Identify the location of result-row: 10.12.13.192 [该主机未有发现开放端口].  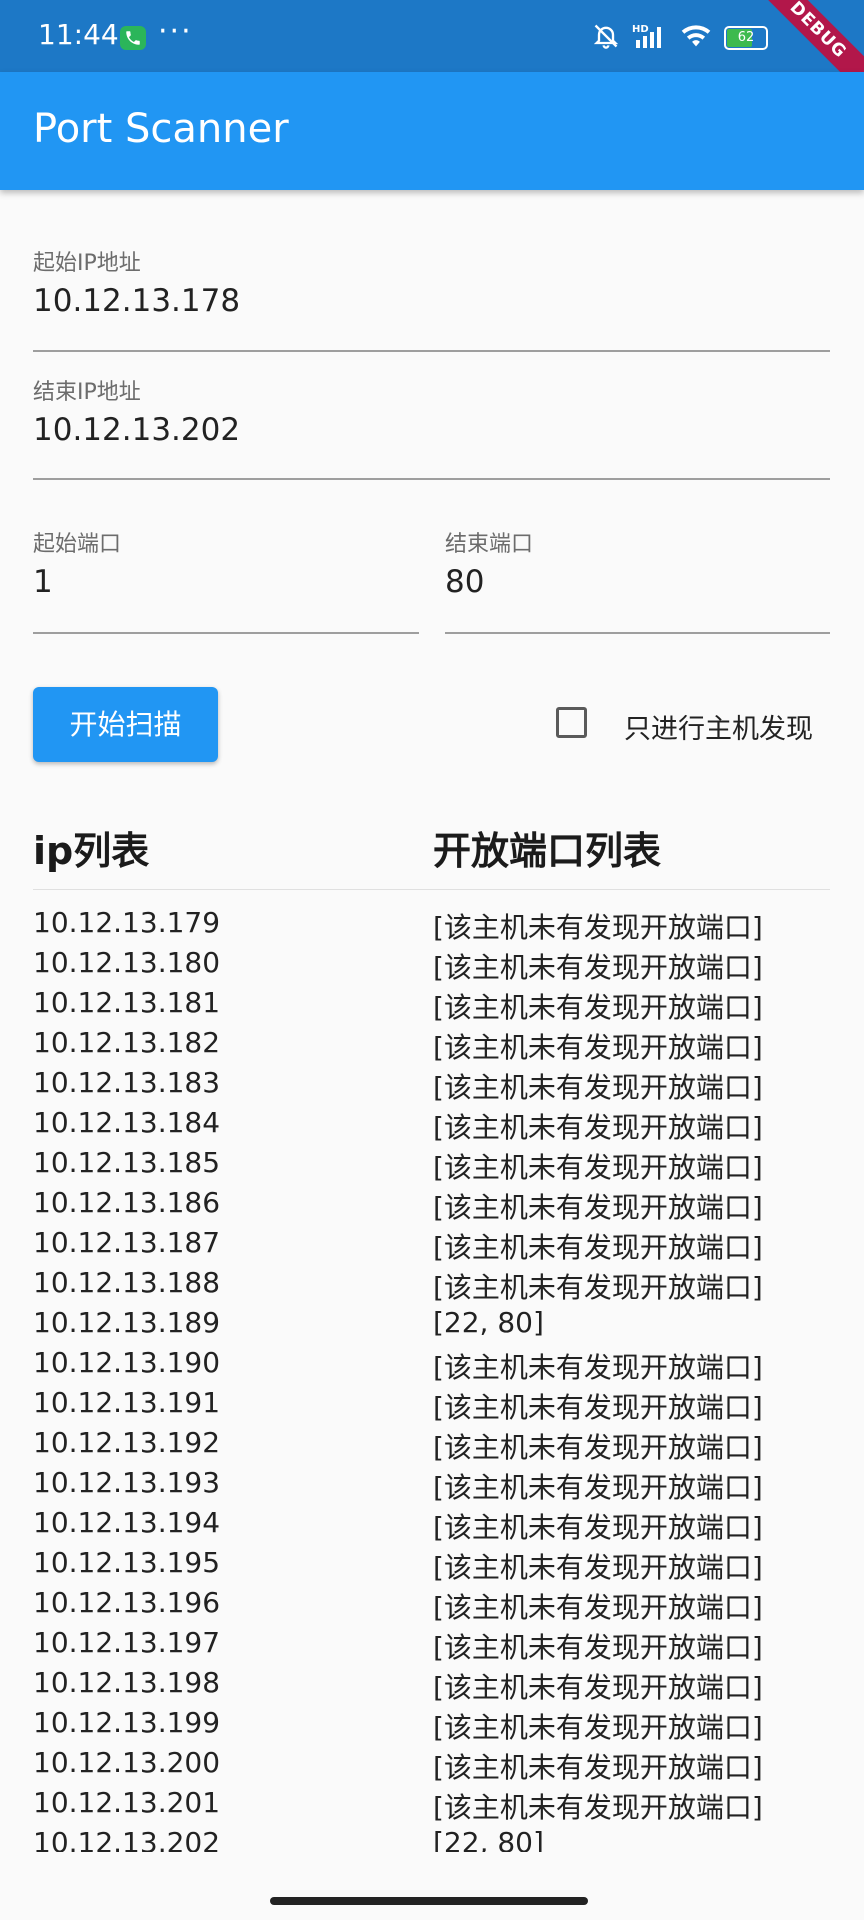
(432, 1442).